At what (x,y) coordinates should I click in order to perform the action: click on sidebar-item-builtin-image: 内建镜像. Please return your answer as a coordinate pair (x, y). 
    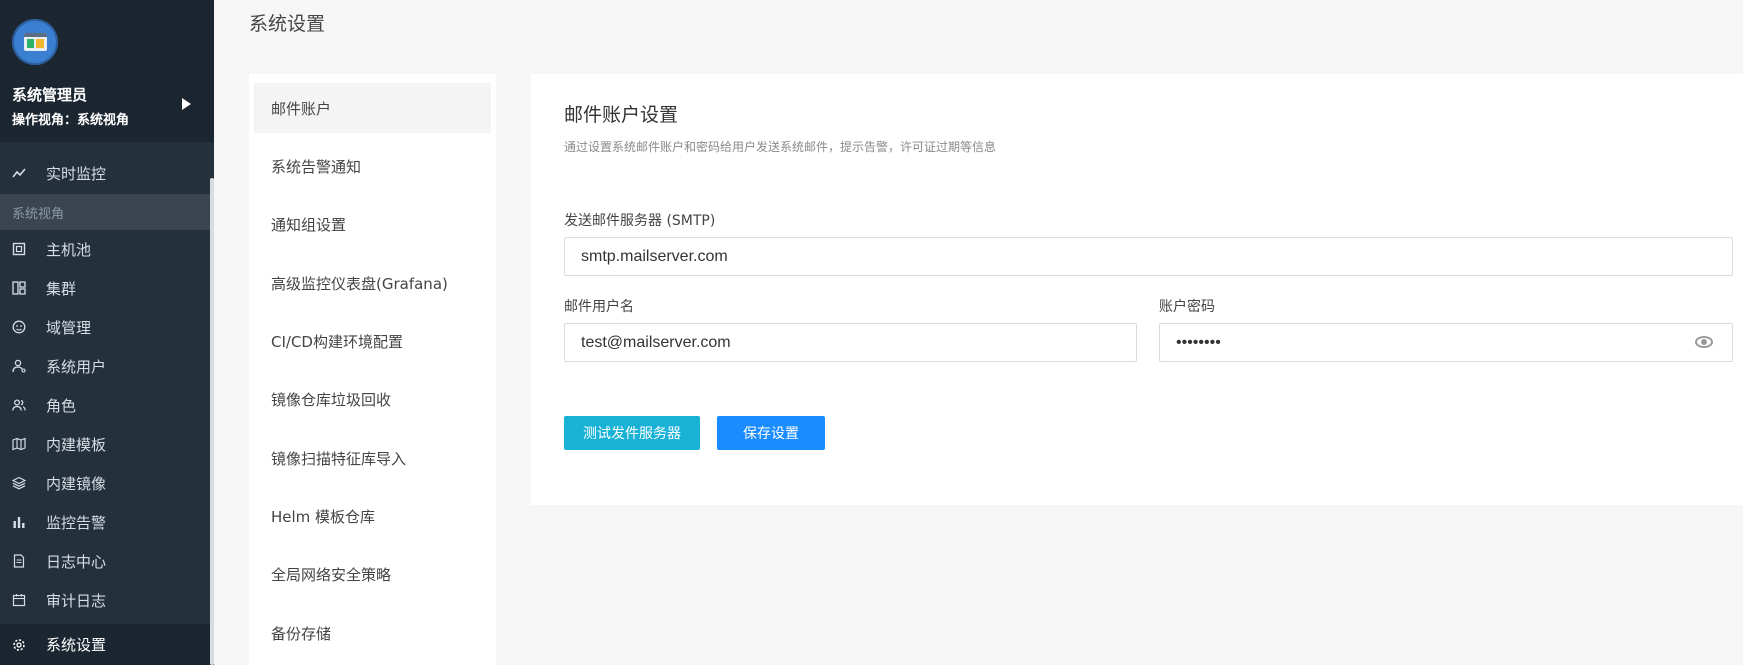
    Looking at the image, I should click on (105, 483).